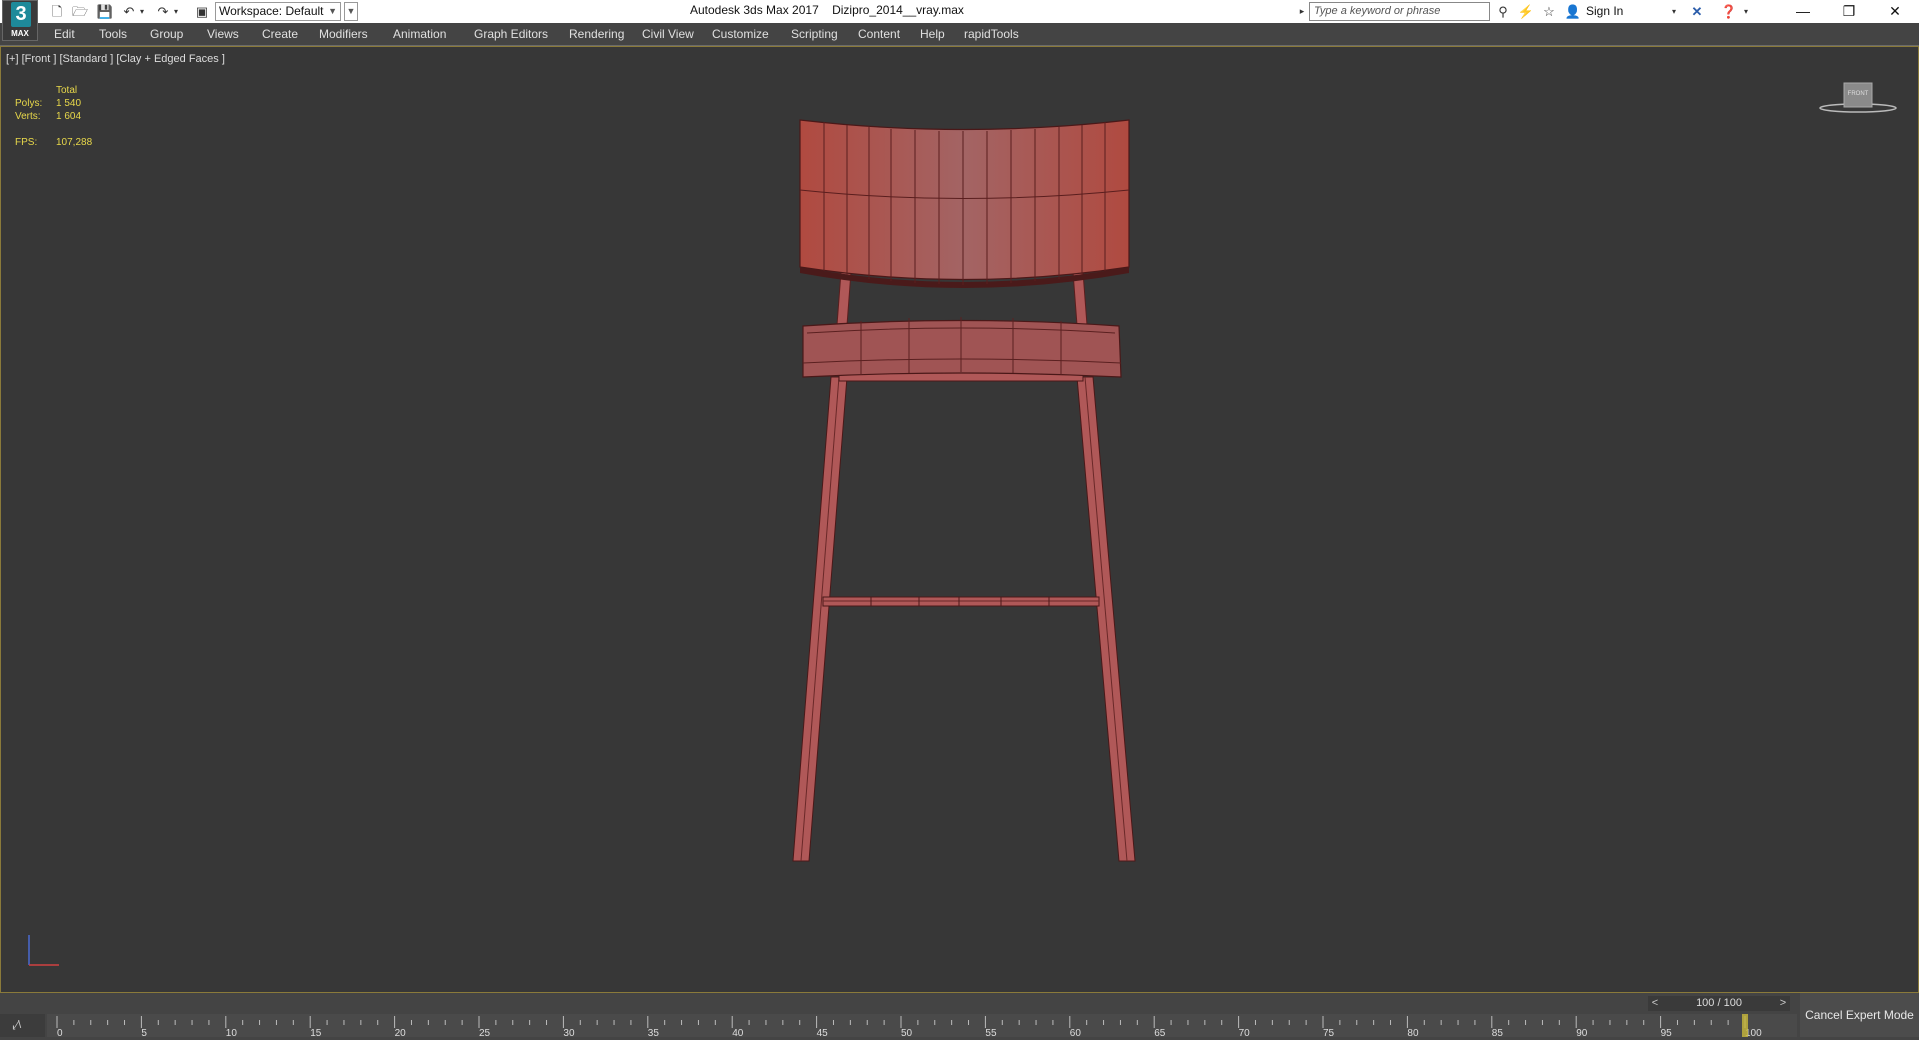 The width and height of the screenshot is (1919, 1040). Describe the element at coordinates (1582, 1032) in the screenshot. I see `timeline-tick-label: 90` at that location.